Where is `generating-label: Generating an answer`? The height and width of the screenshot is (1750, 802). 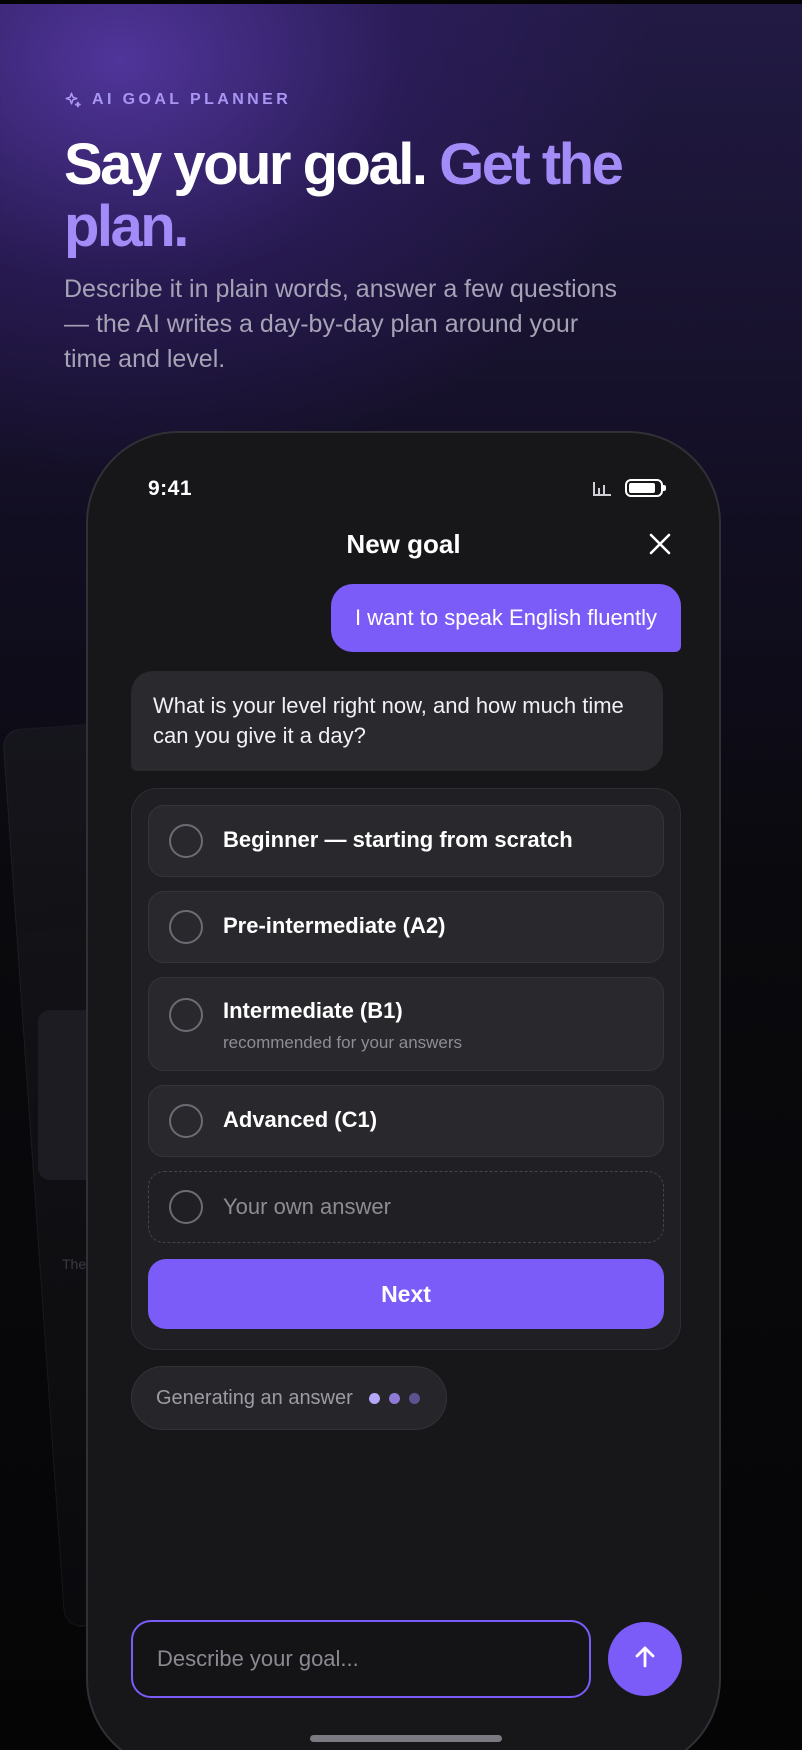 generating-label: Generating an answer is located at coordinates (254, 1397).